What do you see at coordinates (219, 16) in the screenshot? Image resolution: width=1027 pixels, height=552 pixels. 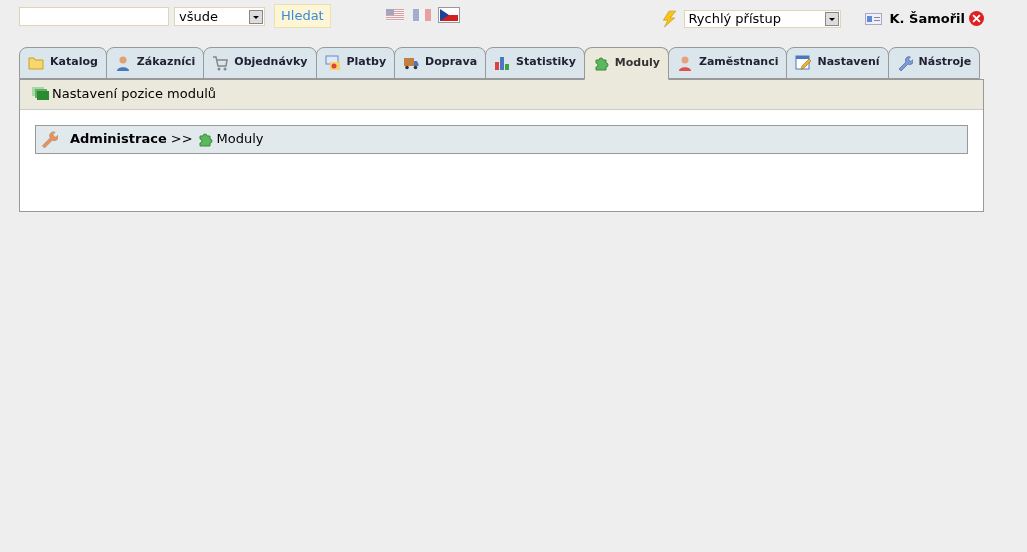 I see `scope-select: všude` at bounding box center [219, 16].